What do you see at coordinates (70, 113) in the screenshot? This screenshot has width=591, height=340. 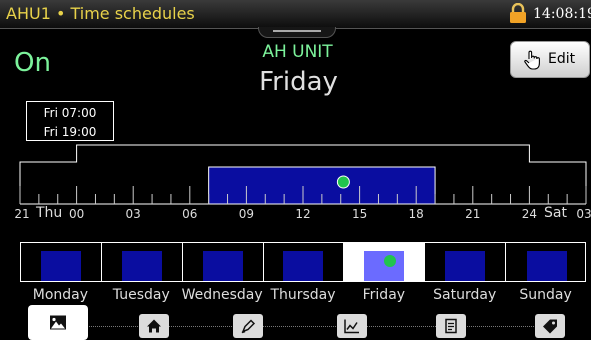 I see `schedule-start: Fri 07:00` at bounding box center [70, 113].